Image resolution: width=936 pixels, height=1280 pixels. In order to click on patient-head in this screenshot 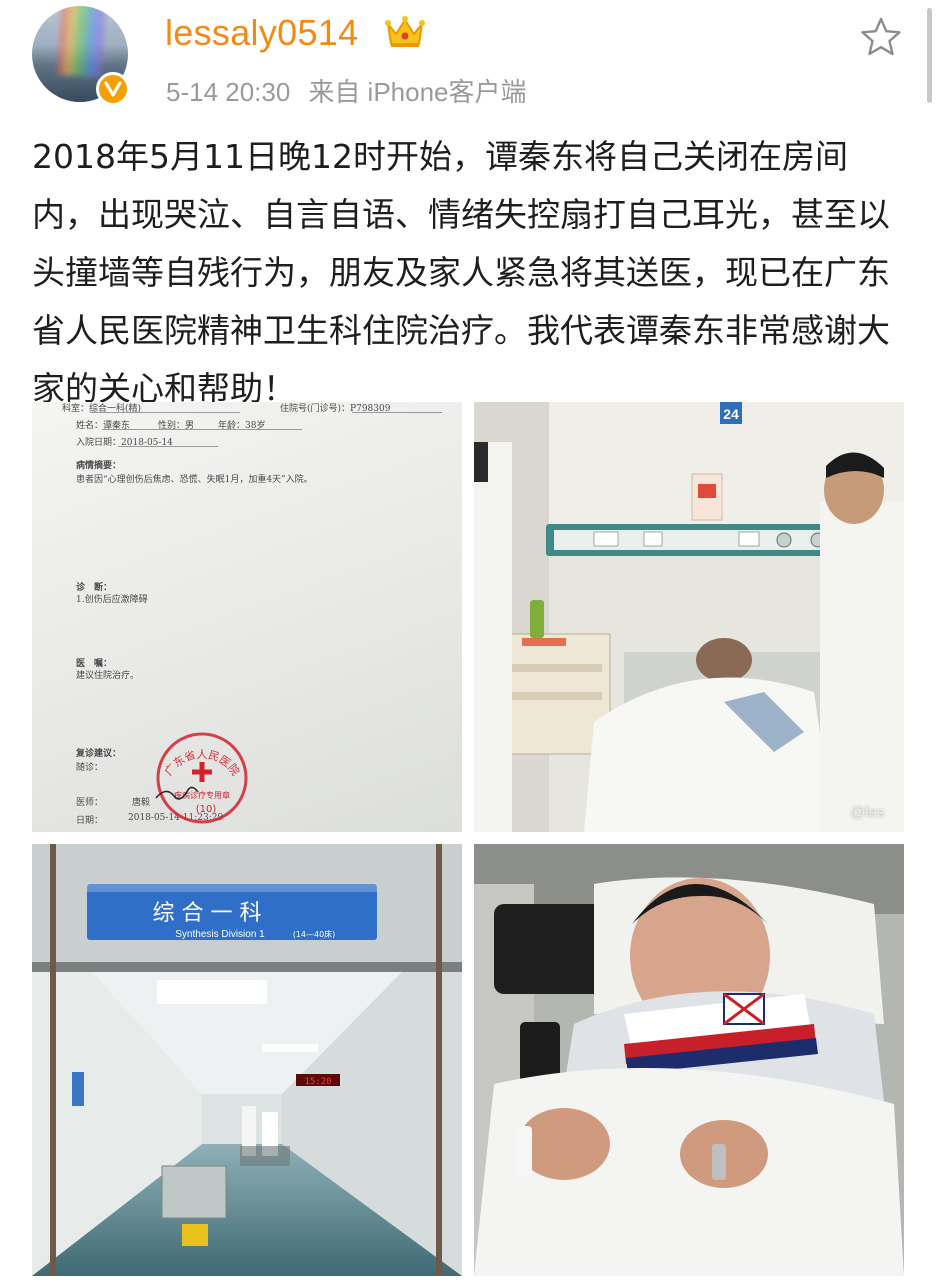, I will do `click(724, 660)`.